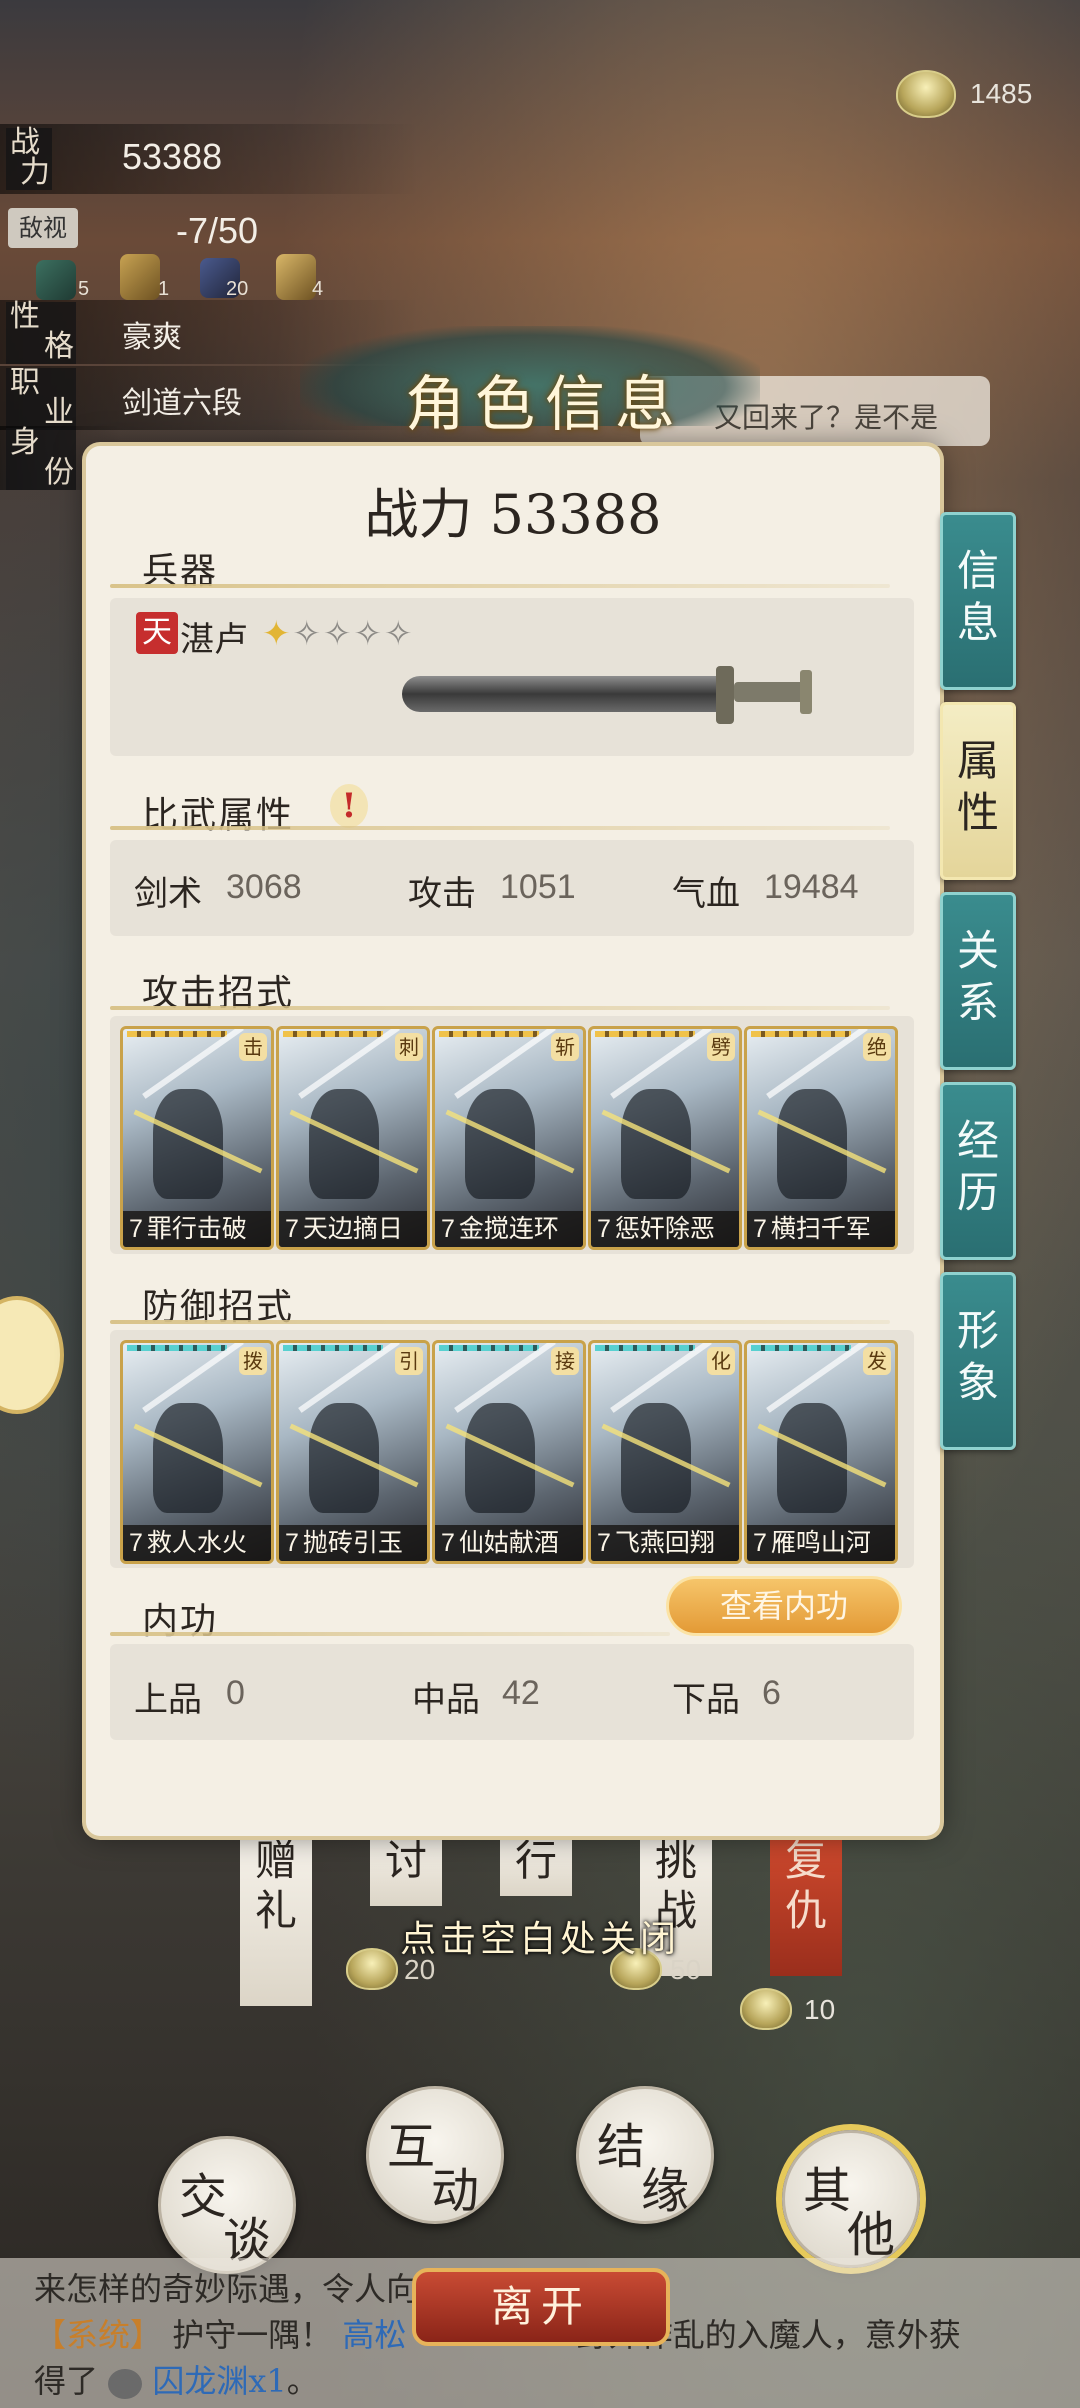  Describe the element at coordinates (977, 1330) in the screenshot. I see `tab-label: 形` at that location.